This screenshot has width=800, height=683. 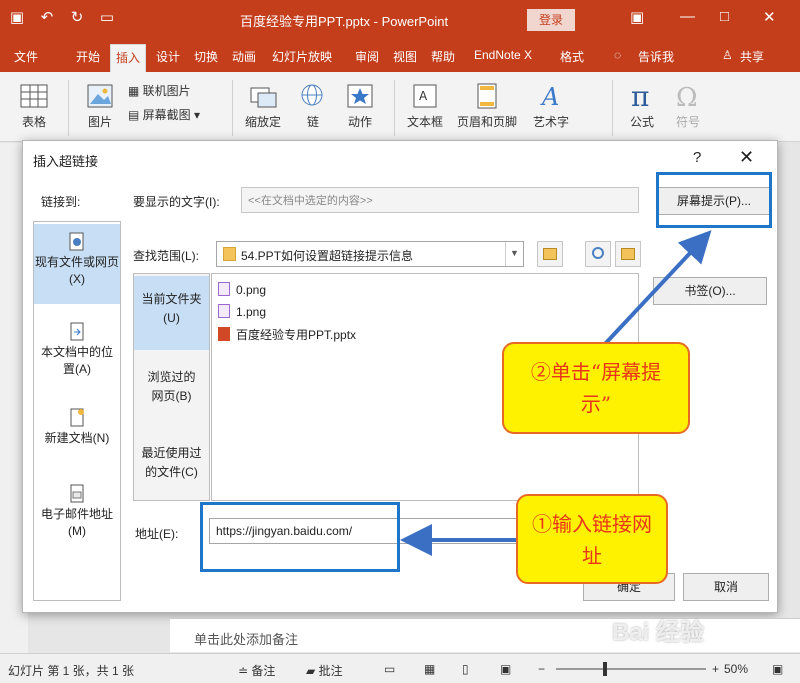 I want to click on zoom-out-icon: −, so click(x=541, y=669).